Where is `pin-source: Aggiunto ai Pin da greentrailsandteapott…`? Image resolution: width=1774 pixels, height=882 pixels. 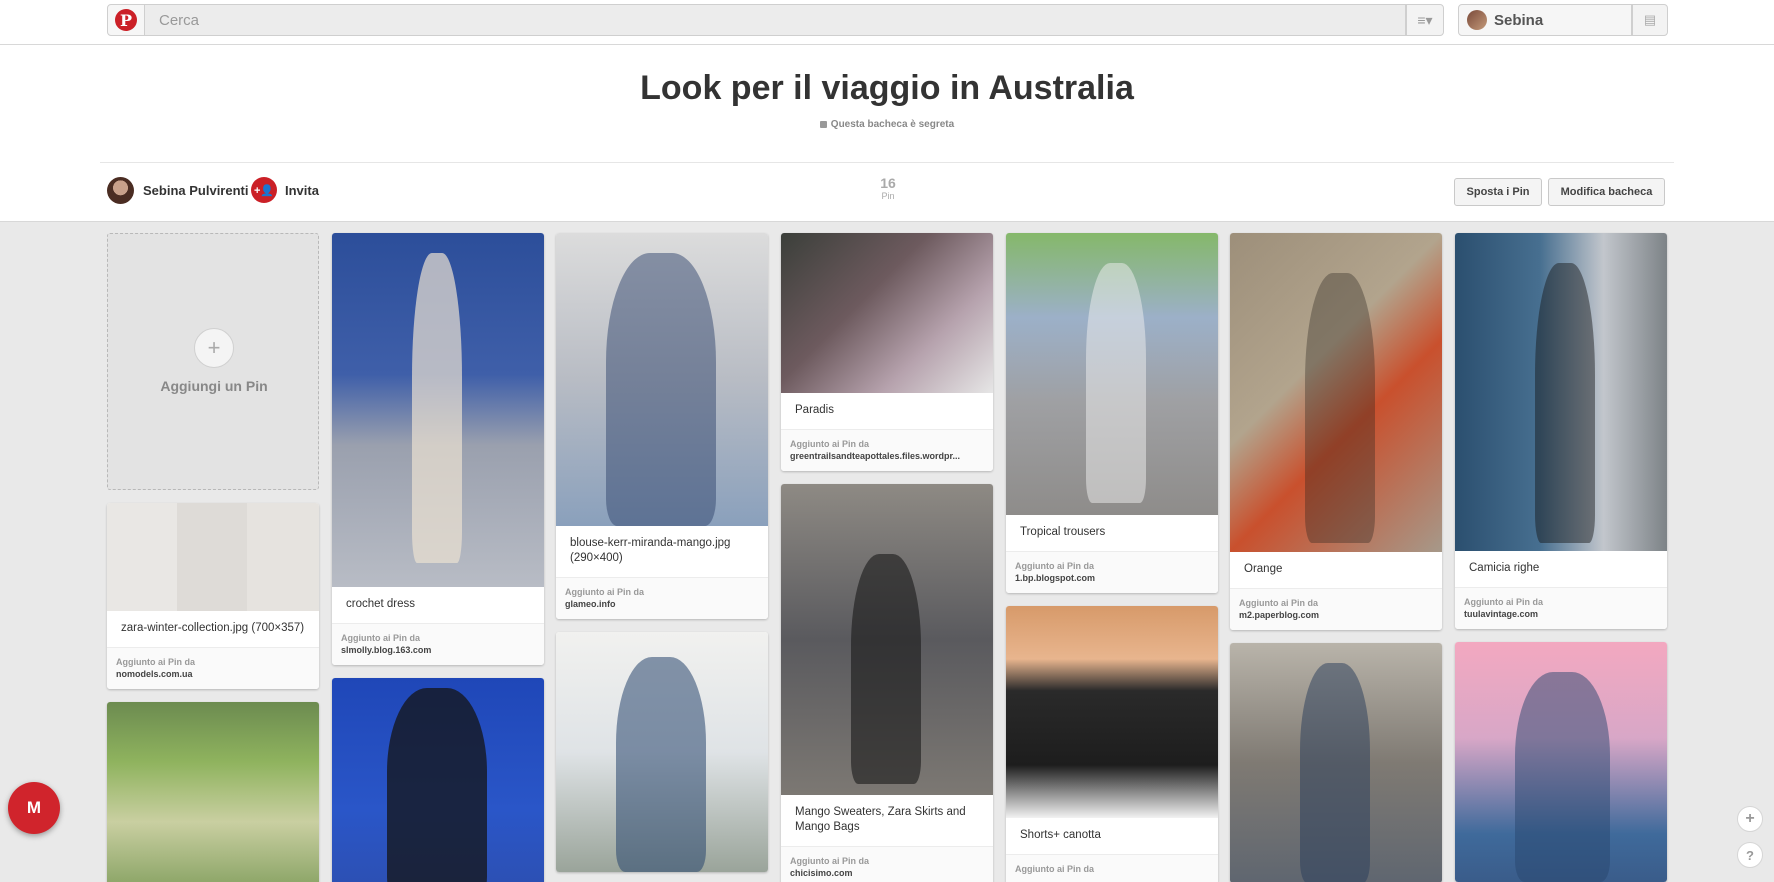 pin-source: Aggiunto ai Pin da greentrailsandteapott… is located at coordinates (887, 450).